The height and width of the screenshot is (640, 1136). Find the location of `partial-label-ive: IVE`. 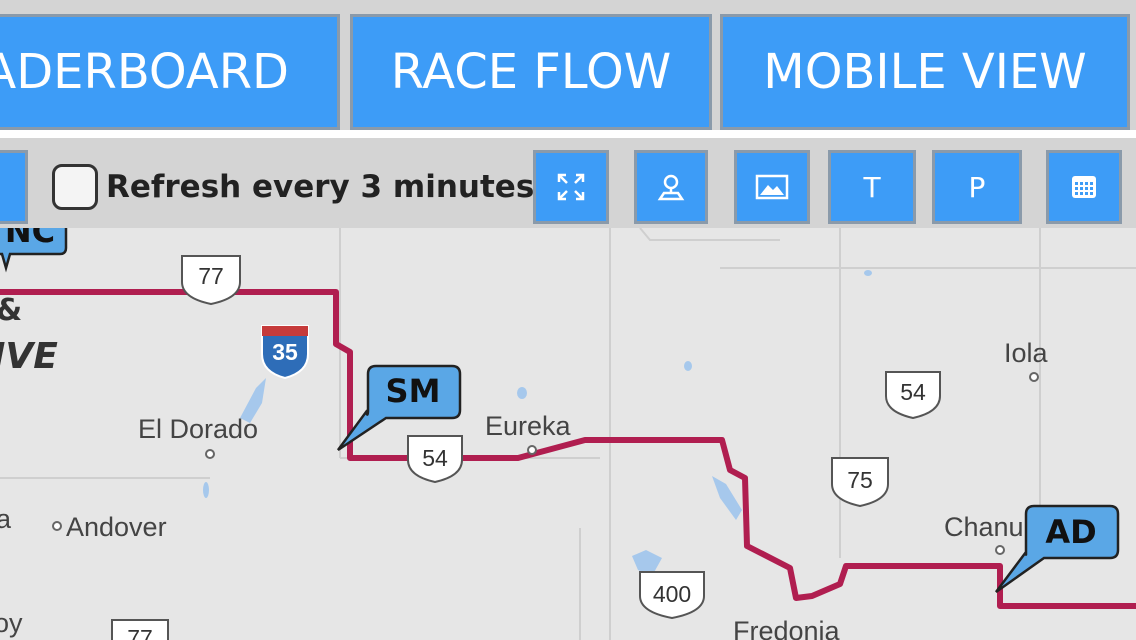

partial-label-ive: IVE is located at coordinates (29, 356).